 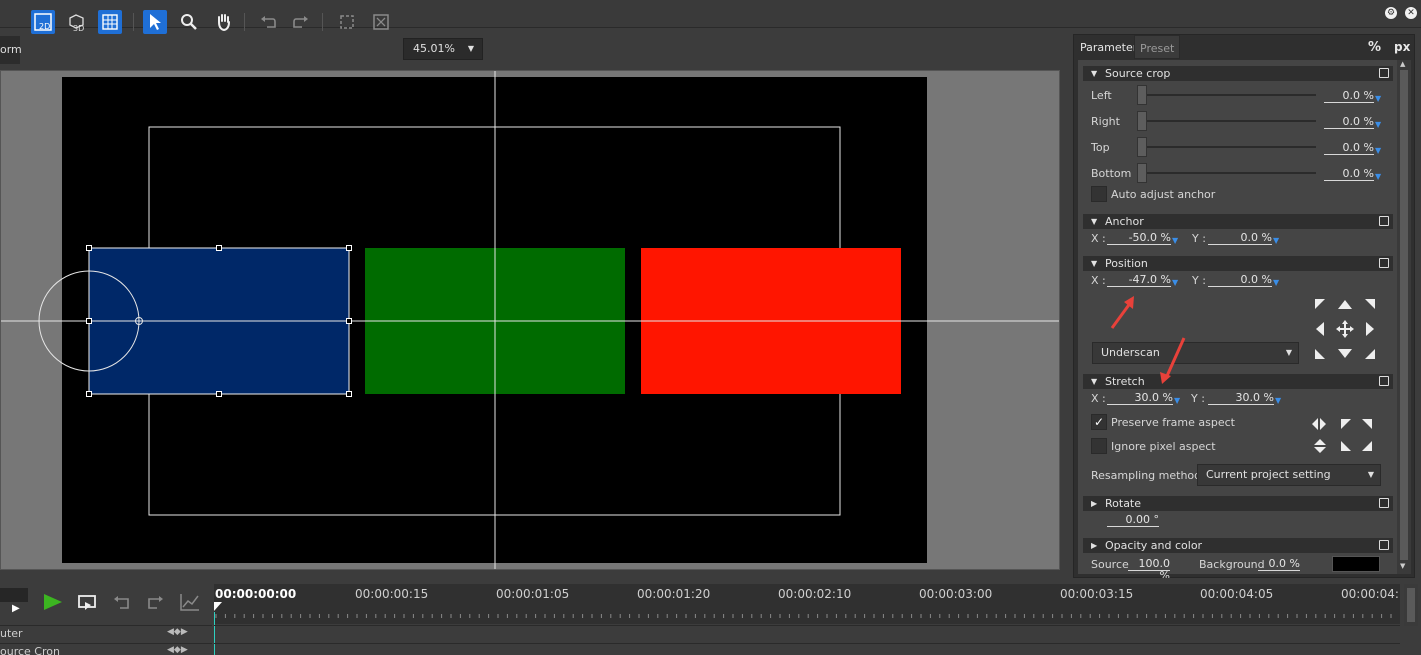 I want to click on anchor-y-value: 0.0 %, so click(x=1240, y=238).